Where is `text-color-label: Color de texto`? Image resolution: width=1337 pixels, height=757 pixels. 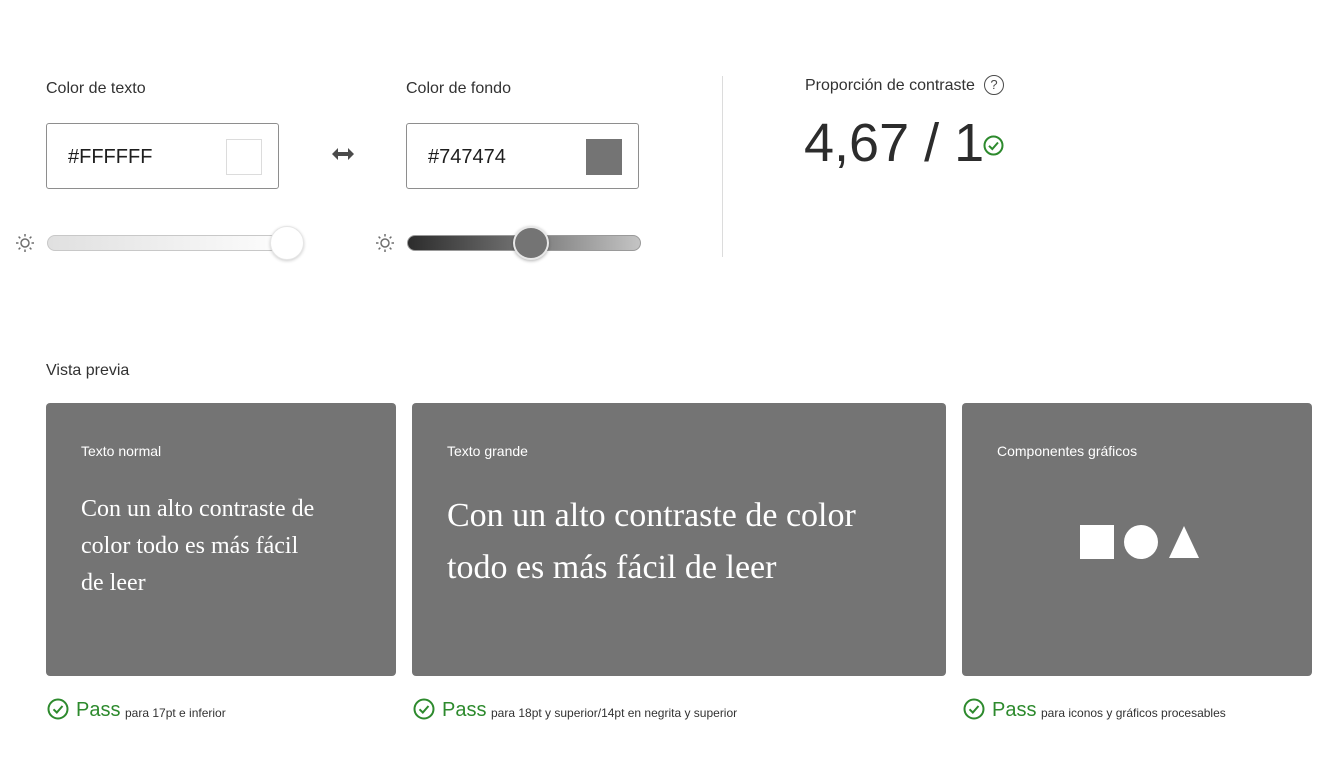 text-color-label: Color de texto is located at coordinates (96, 88).